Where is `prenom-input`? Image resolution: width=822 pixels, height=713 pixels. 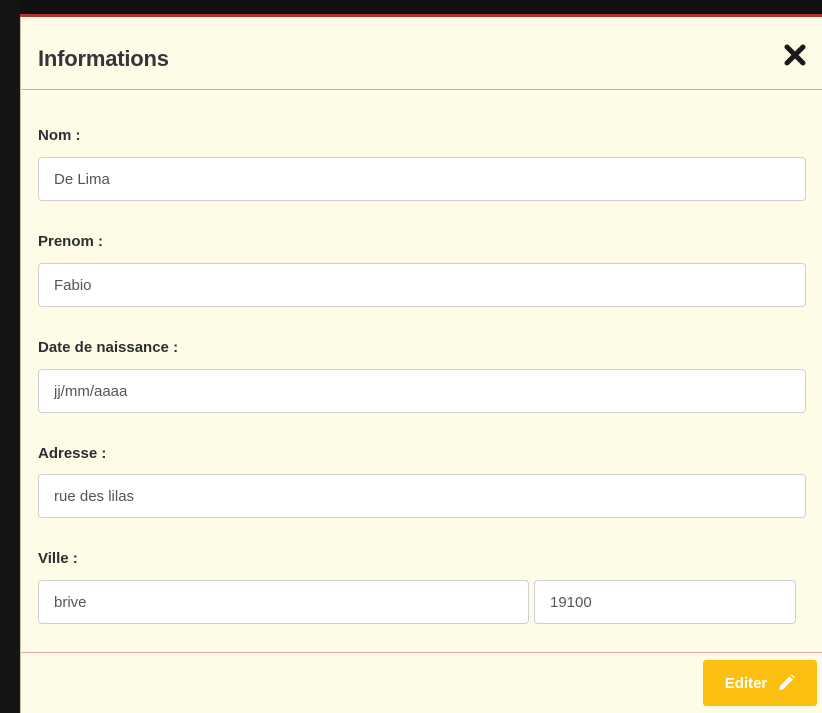
prenom-input is located at coordinates (422, 285).